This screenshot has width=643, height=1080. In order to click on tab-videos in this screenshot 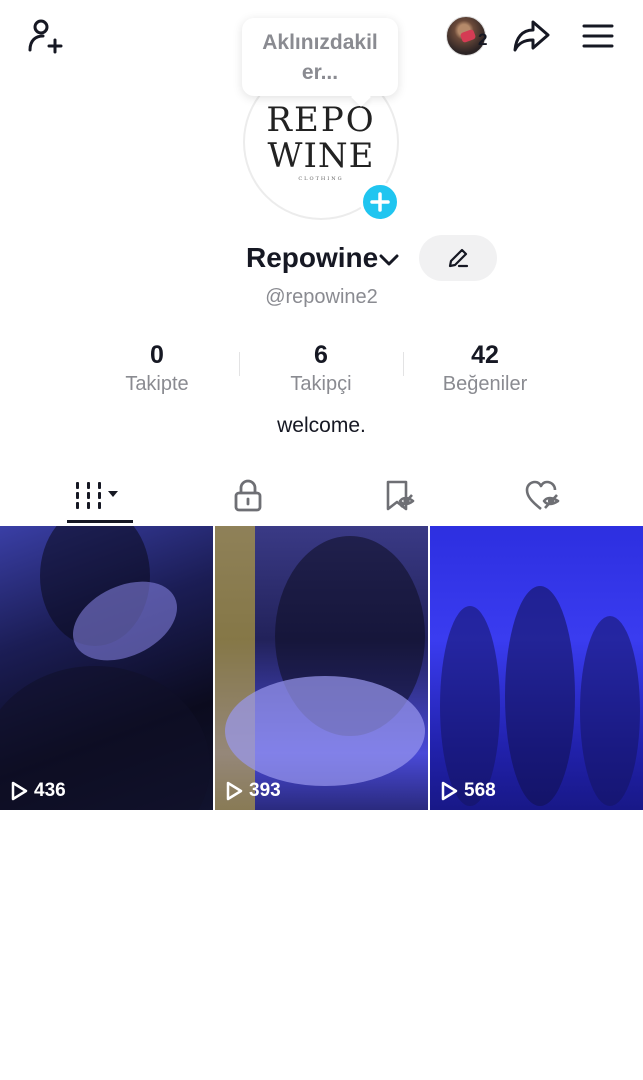, I will do `click(96, 496)`.